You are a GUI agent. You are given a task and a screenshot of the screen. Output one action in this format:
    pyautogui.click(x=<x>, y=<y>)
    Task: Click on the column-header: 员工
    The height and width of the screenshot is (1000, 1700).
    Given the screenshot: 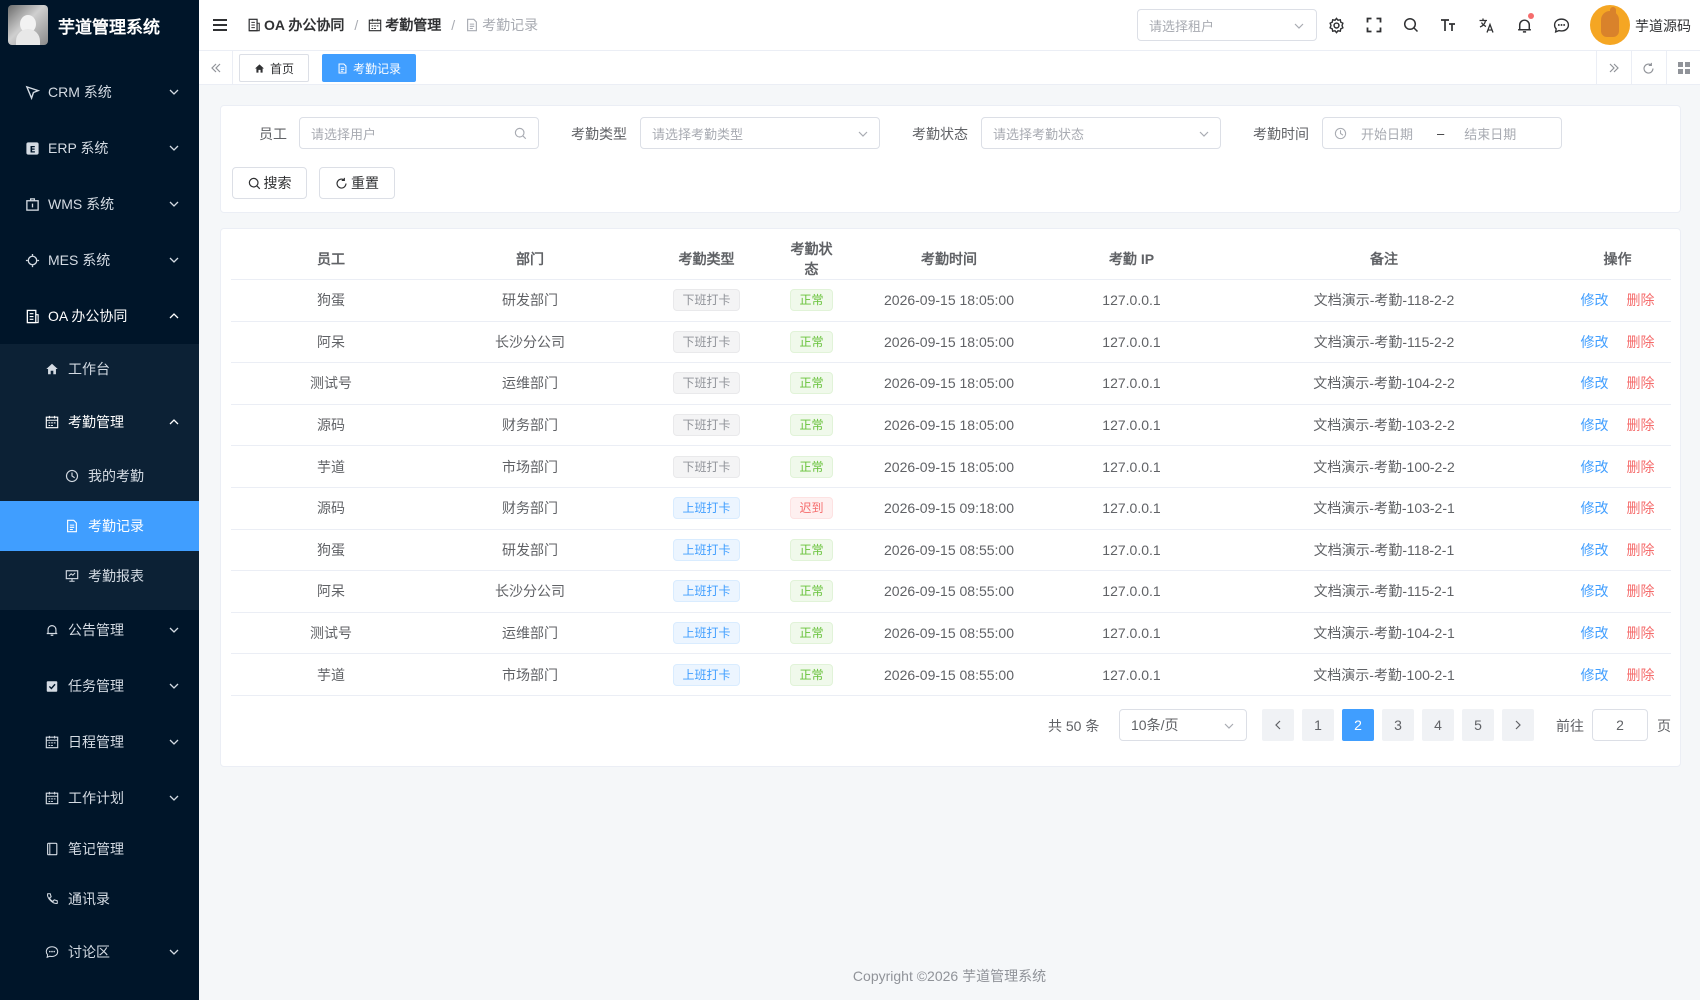 What is the action you would take?
    pyautogui.click(x=331, y=259)
    